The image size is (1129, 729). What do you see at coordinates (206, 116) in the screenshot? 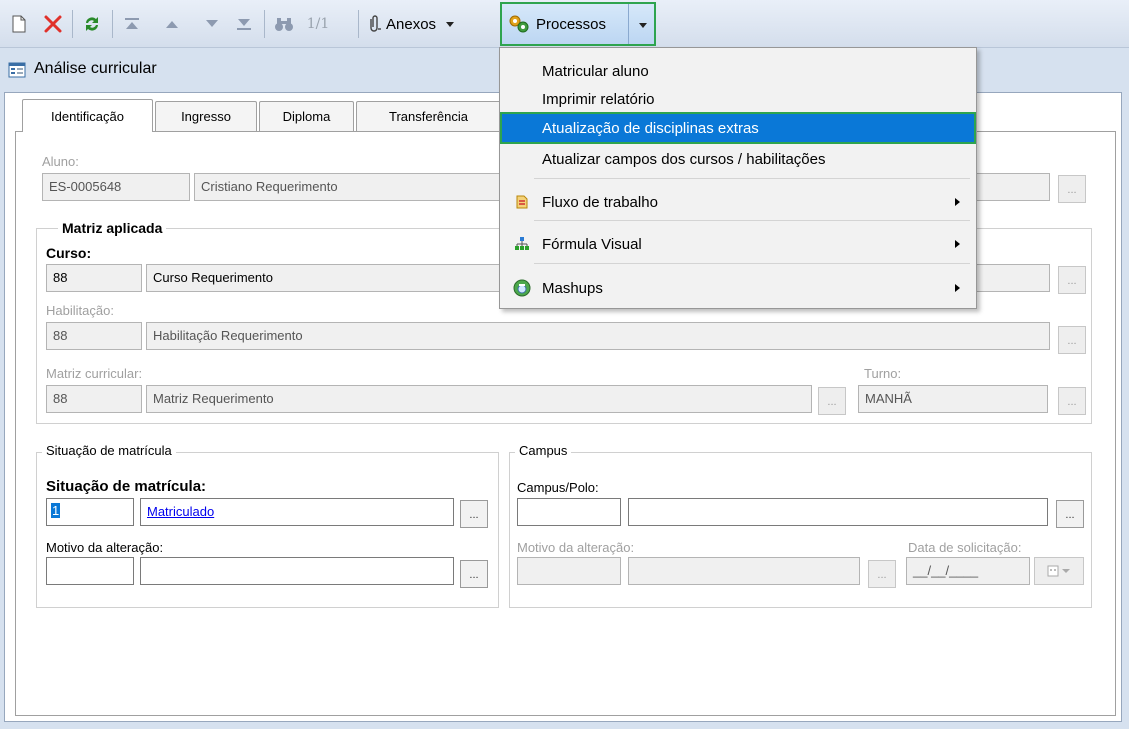
I see `tab-ingresso: Ingresso` at bounding box center [206, 116].